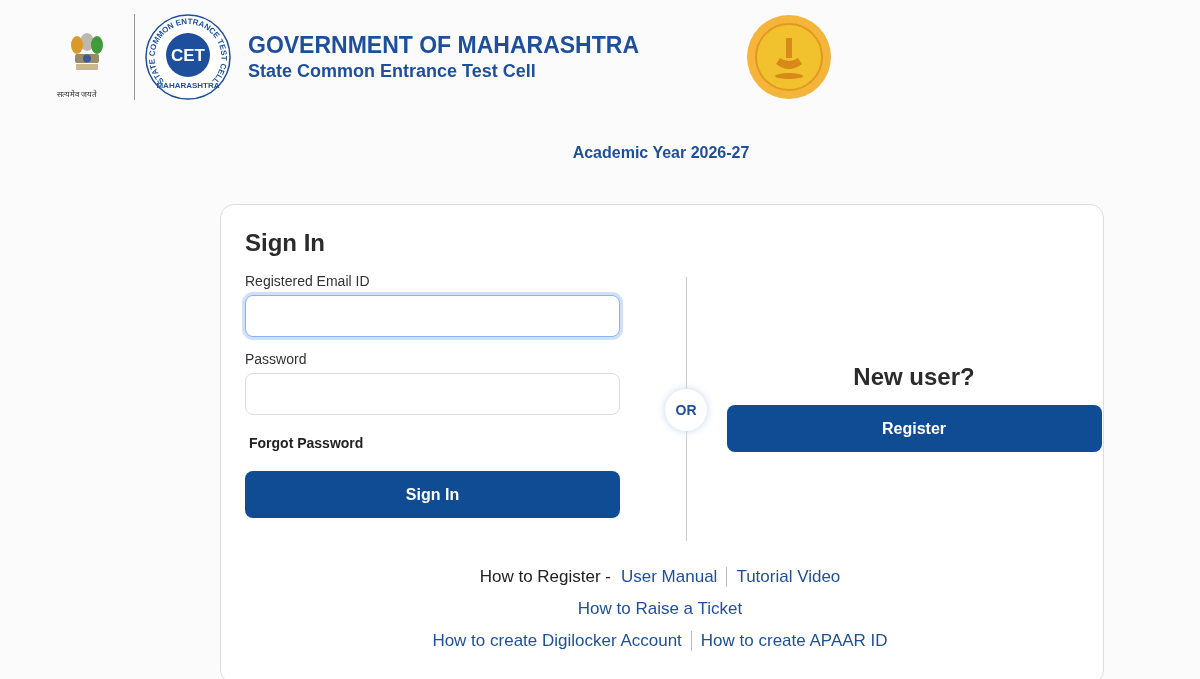 The width and height of the screenshot is (1200, 679). What do you see at coordinates (914, 377) in the screenshot?
I see `new-user-heading: New user?` at bounding box center [914, 377].